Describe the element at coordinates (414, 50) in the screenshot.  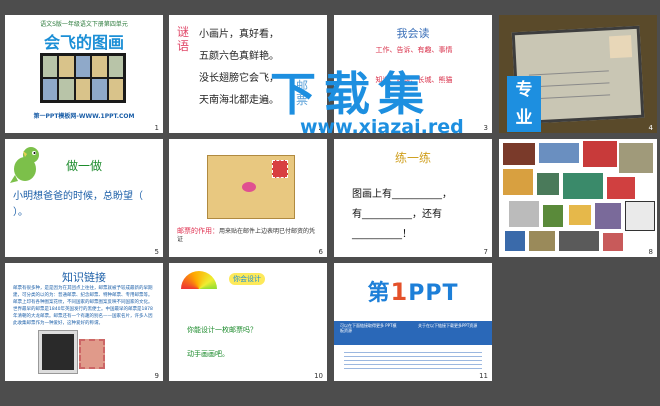
I see `vocab-line: 工作、告诉、有趣、事情` at that location.